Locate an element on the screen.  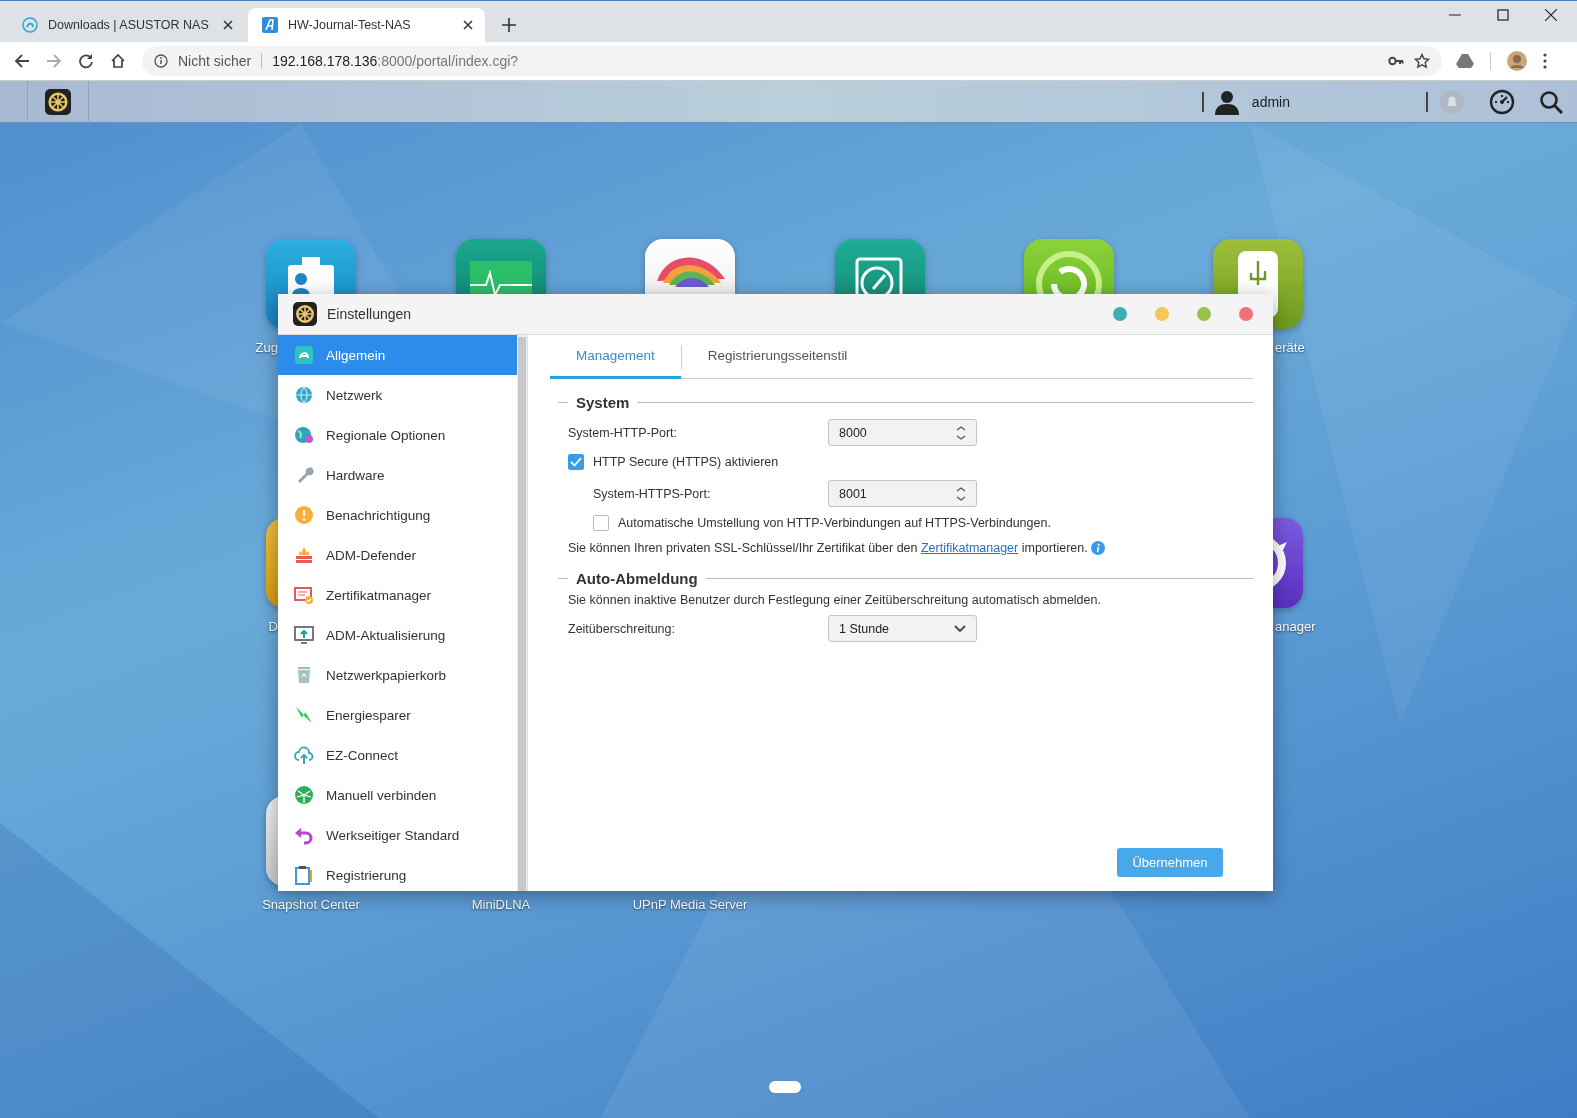
firewall-icon is located at coordinates (304, 555).